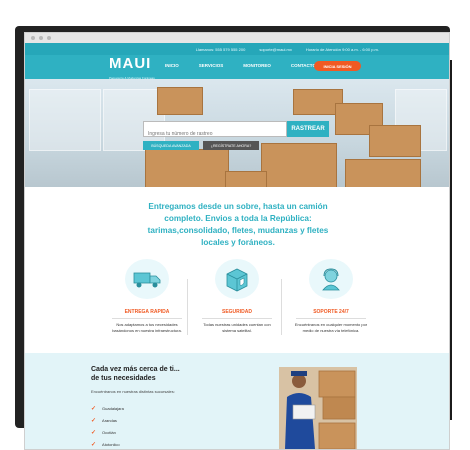 The height and width of the screenshot is (450, 470). What do you see at coordinates (147, 312) in the screenshot?
I see `feature-title: ENTREGA RAPIDA` at bounding box center [147, 312].